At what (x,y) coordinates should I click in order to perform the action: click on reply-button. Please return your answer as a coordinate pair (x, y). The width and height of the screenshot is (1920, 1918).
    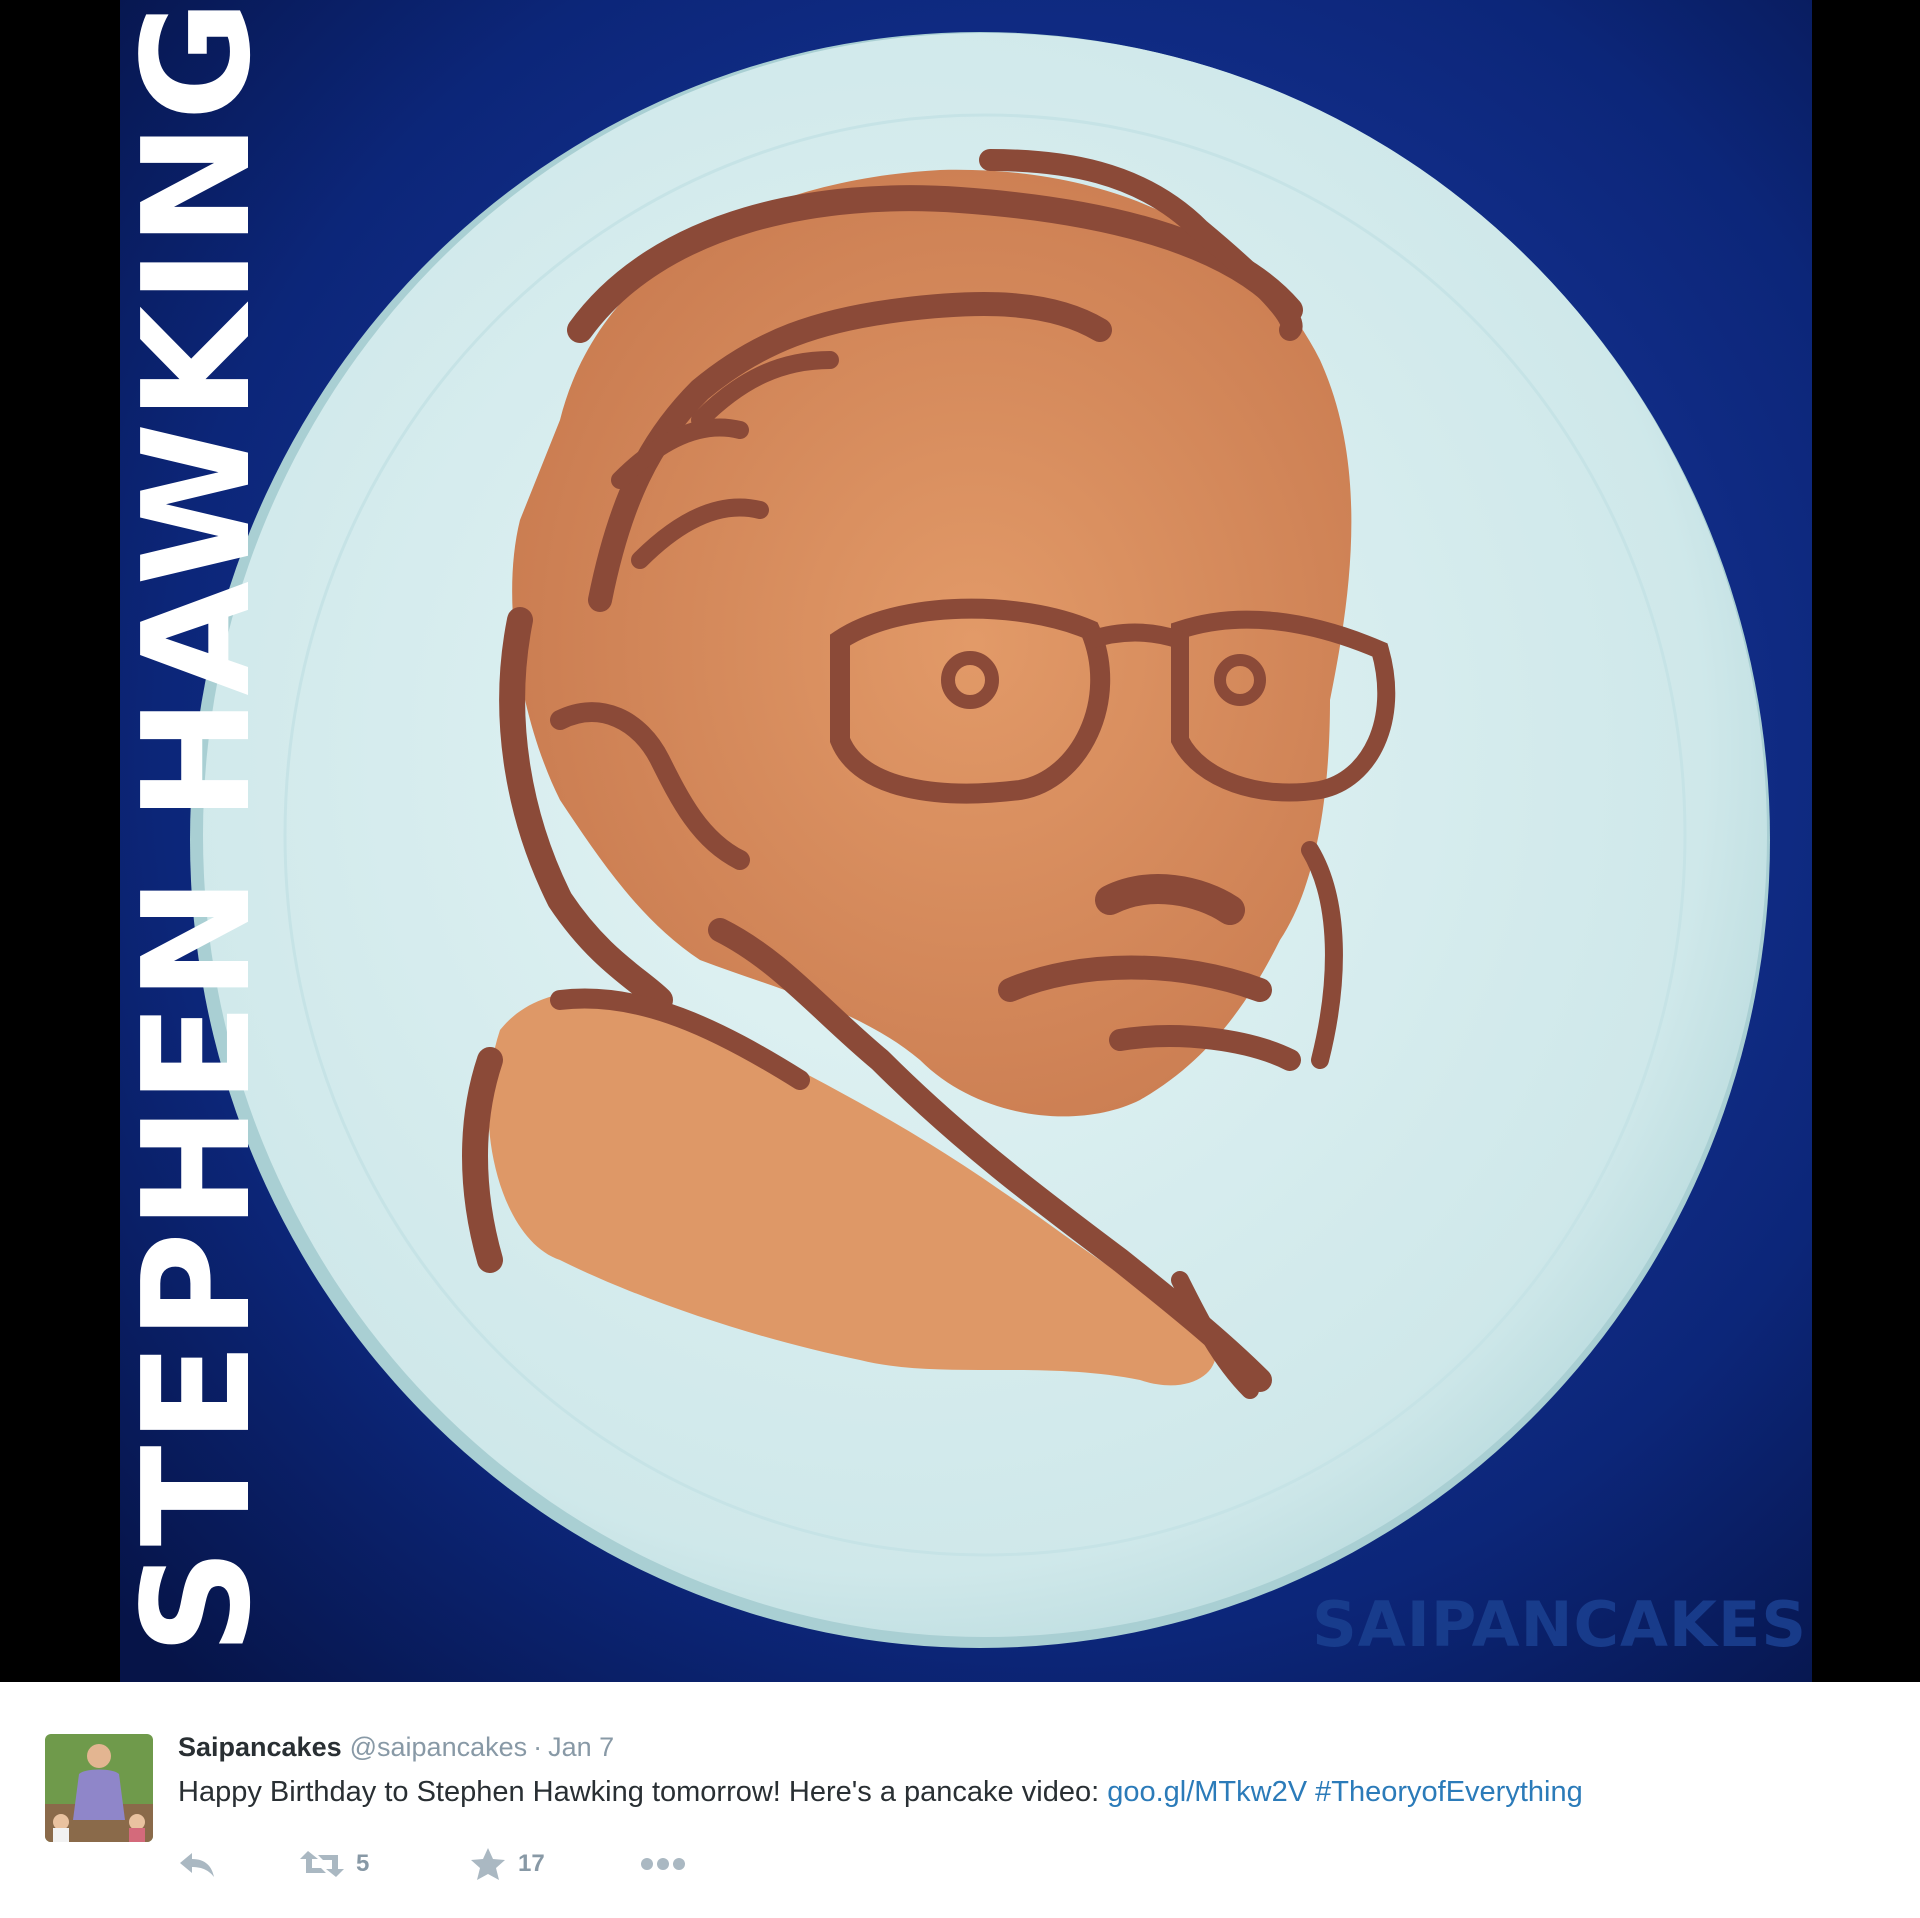
    Looking at the image, I should click on (198, 1864).